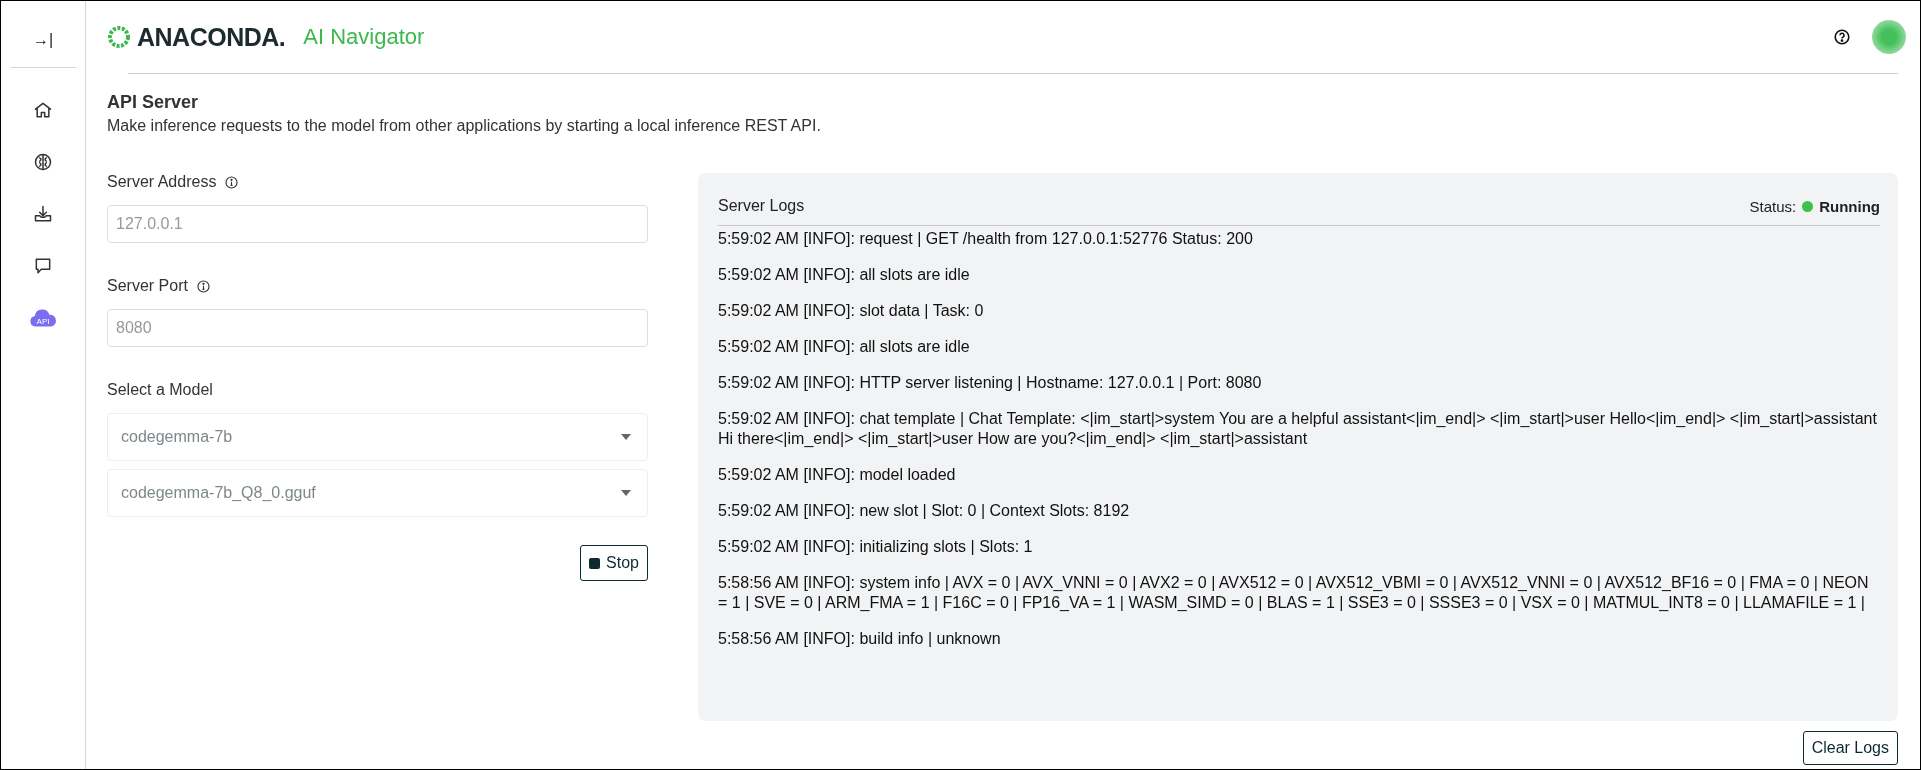 The image size is (1921, 770). I want to click on brand-wordmark: ANACONDA., so click(211, 37).